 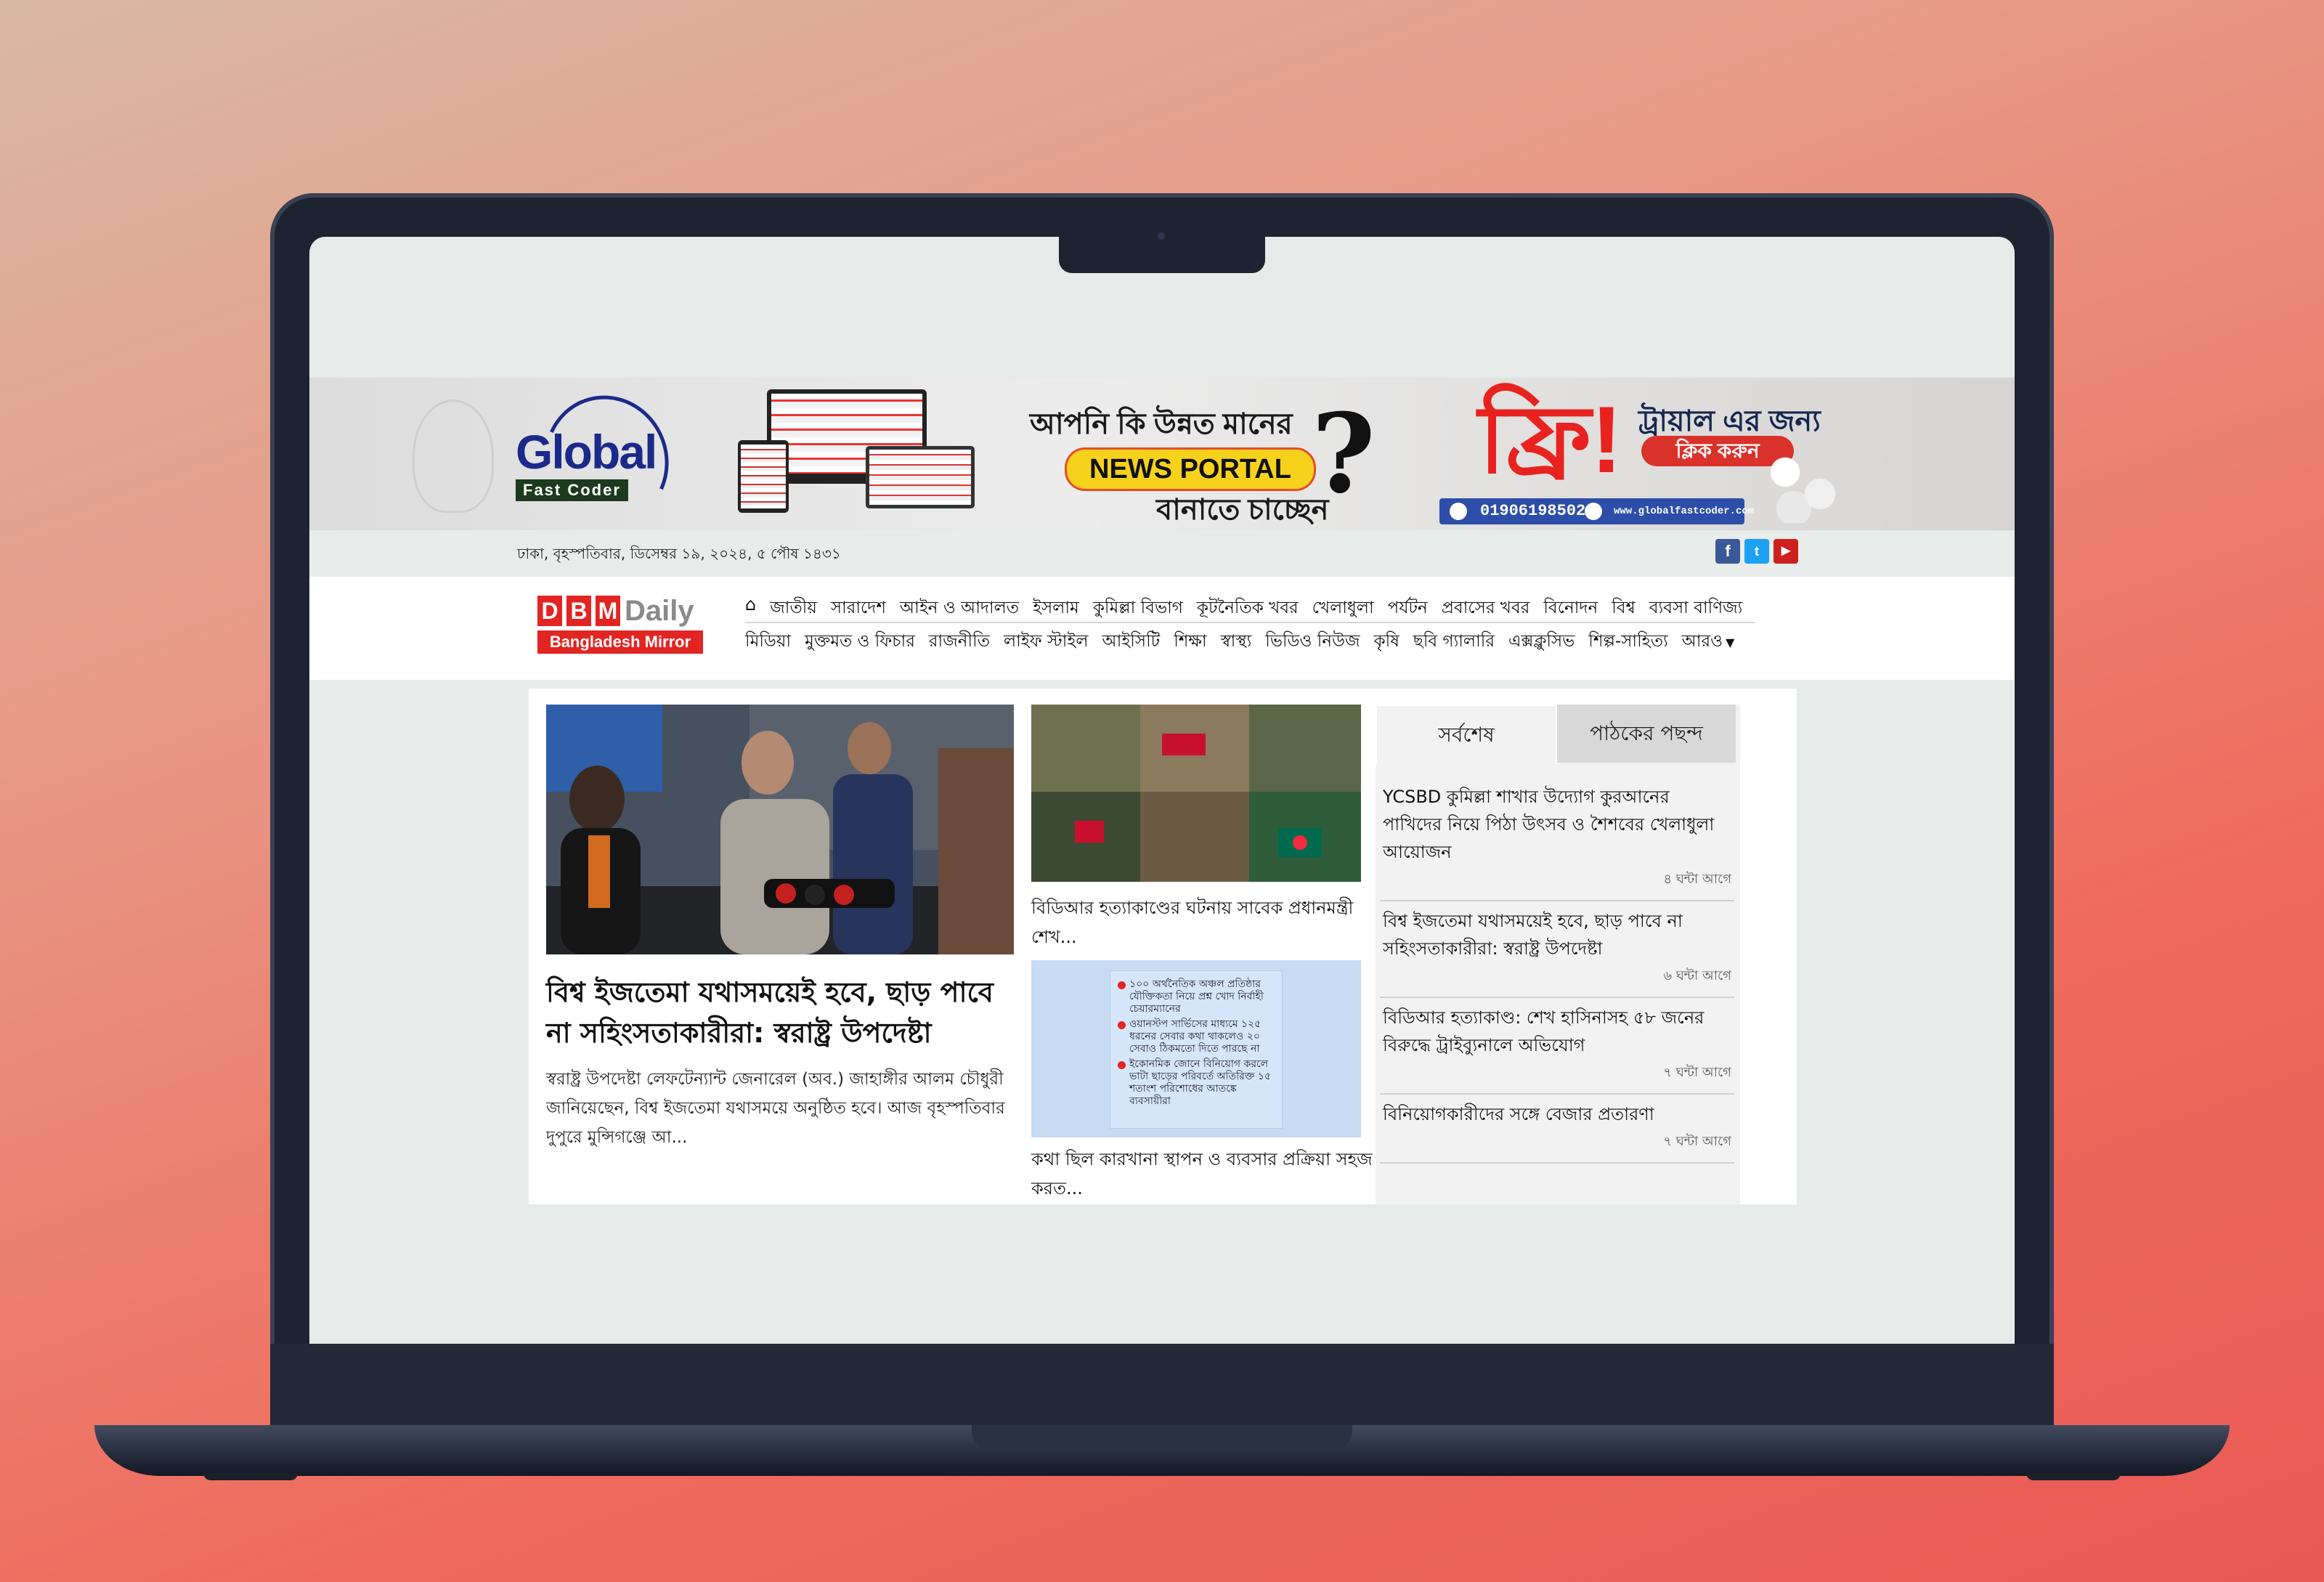 I want to click on logo-letter-d: D, so click(x=549, y=611).